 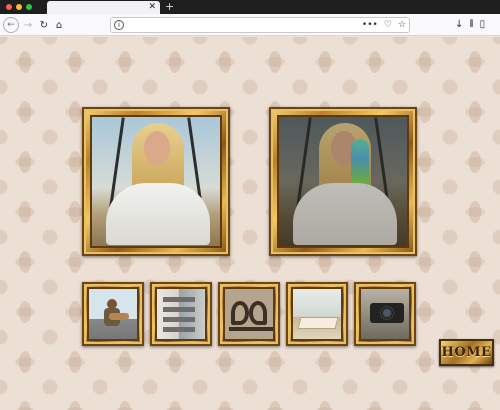 I want to click on minimize-window-button, so click(x=19, y=7).